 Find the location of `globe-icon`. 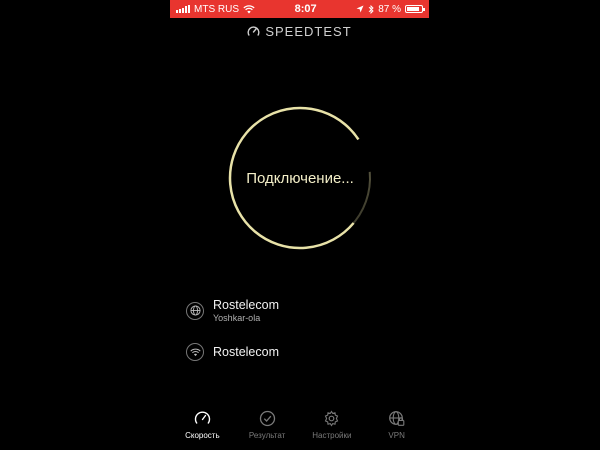

globe-icon is located at coordinates (195, 310).